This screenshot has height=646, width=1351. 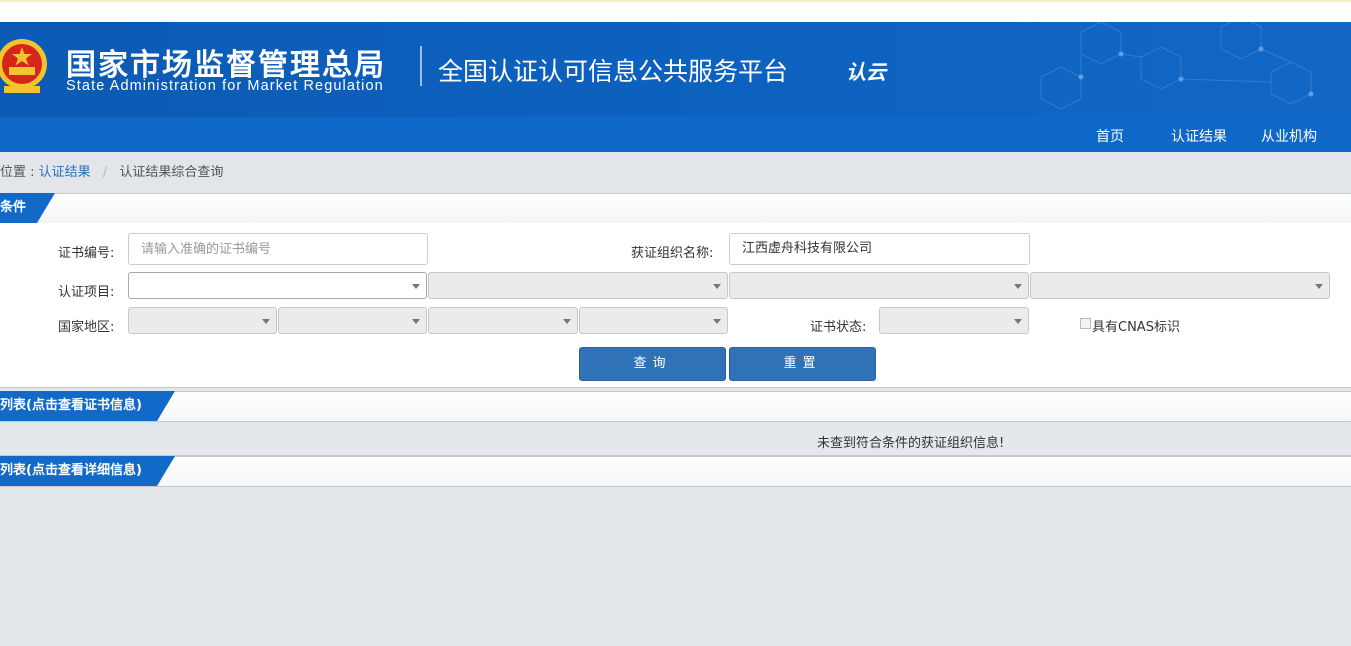 What do you see at coordinates (17, 172) in the screenshot?
I see `breadcrumb-prefix: 位置 :` at bounding box center [17, 172].